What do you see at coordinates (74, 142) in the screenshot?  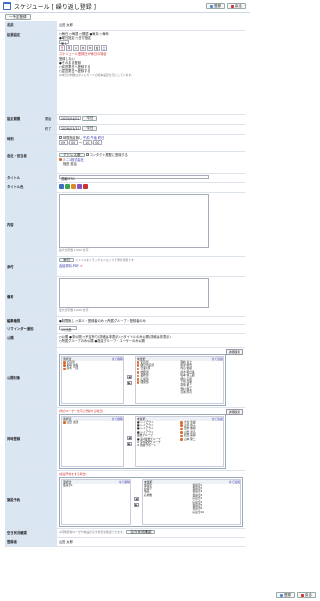 I see `time-from-min: 00` at bounding box center [74, 142].